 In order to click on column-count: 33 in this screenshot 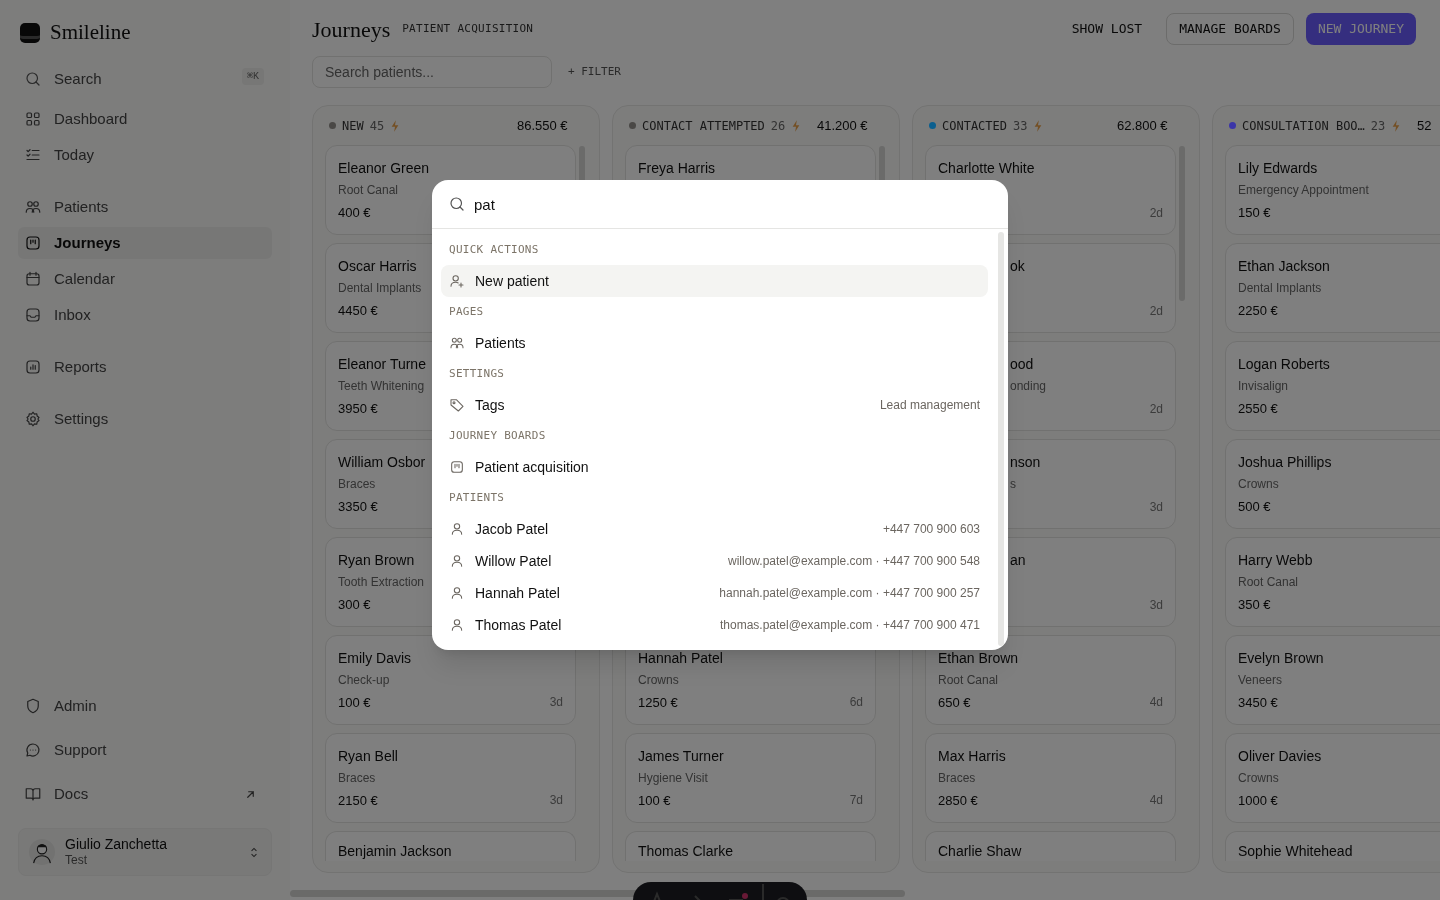, I will do `click(1020, 126)`.